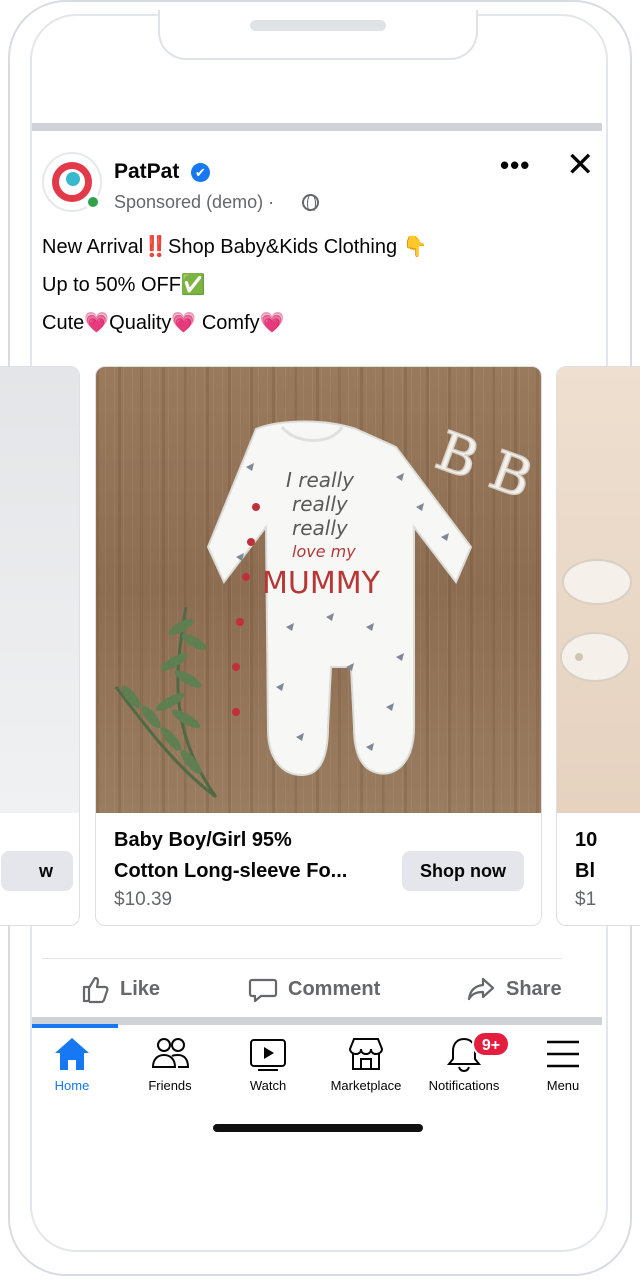 This screenshot has width=640, height=1282. Describe the element at coordinates (75, 1026) in the screenshot. I see `active-tab-indicator` at that location.